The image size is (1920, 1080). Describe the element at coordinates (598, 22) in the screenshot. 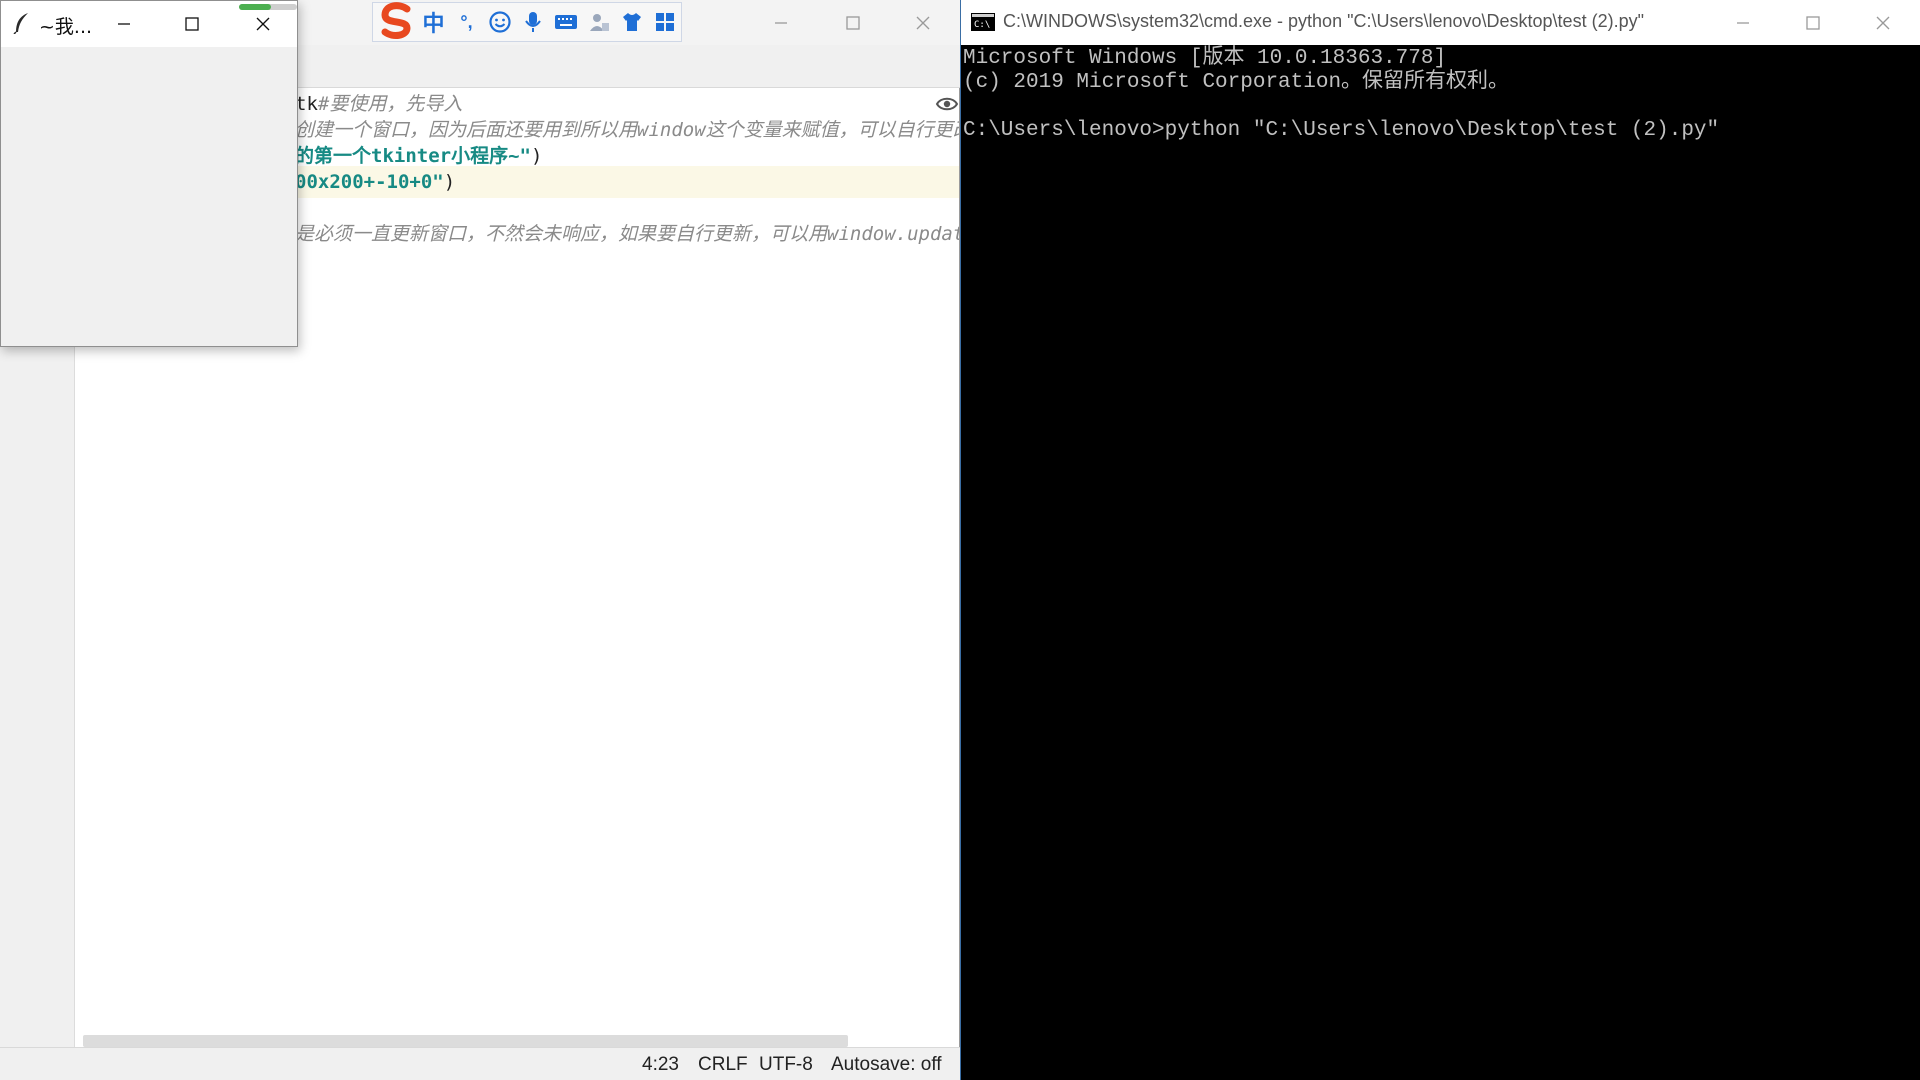

I see `user-icon` at that location.